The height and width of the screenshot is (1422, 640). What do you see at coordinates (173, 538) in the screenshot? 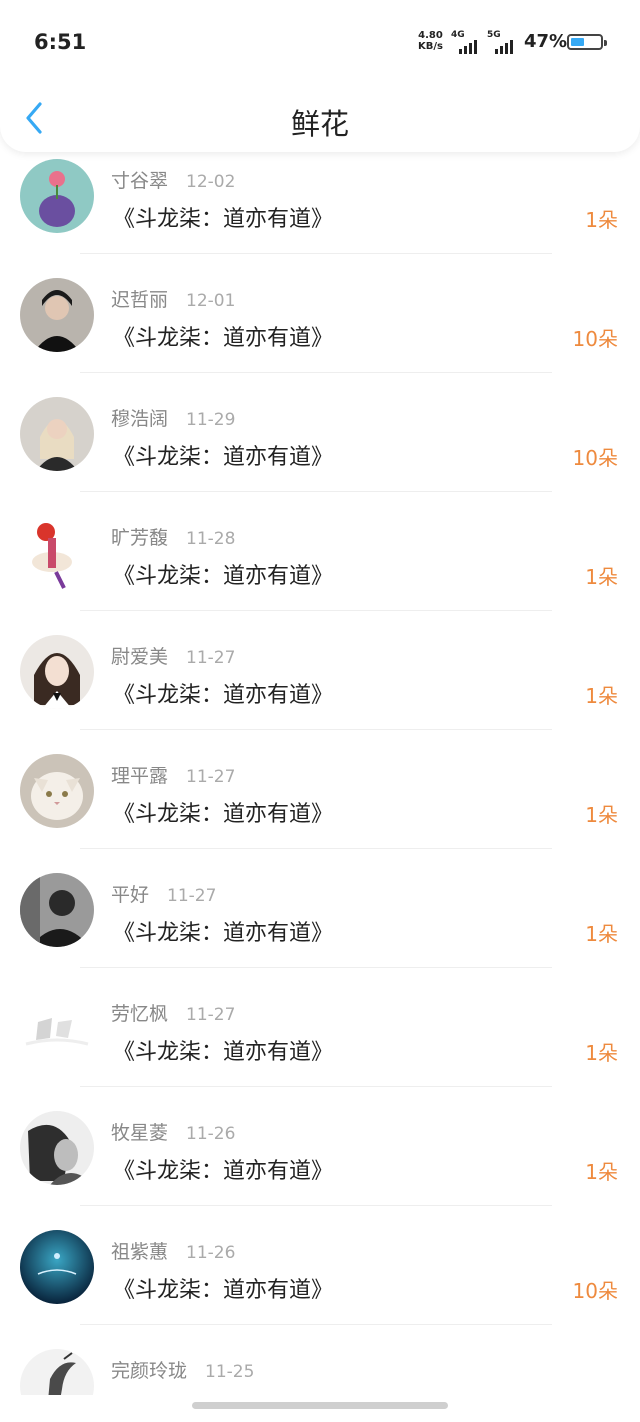
I see `sender-name: 旷芳馥 11-28` at bounding box center [173, 538].